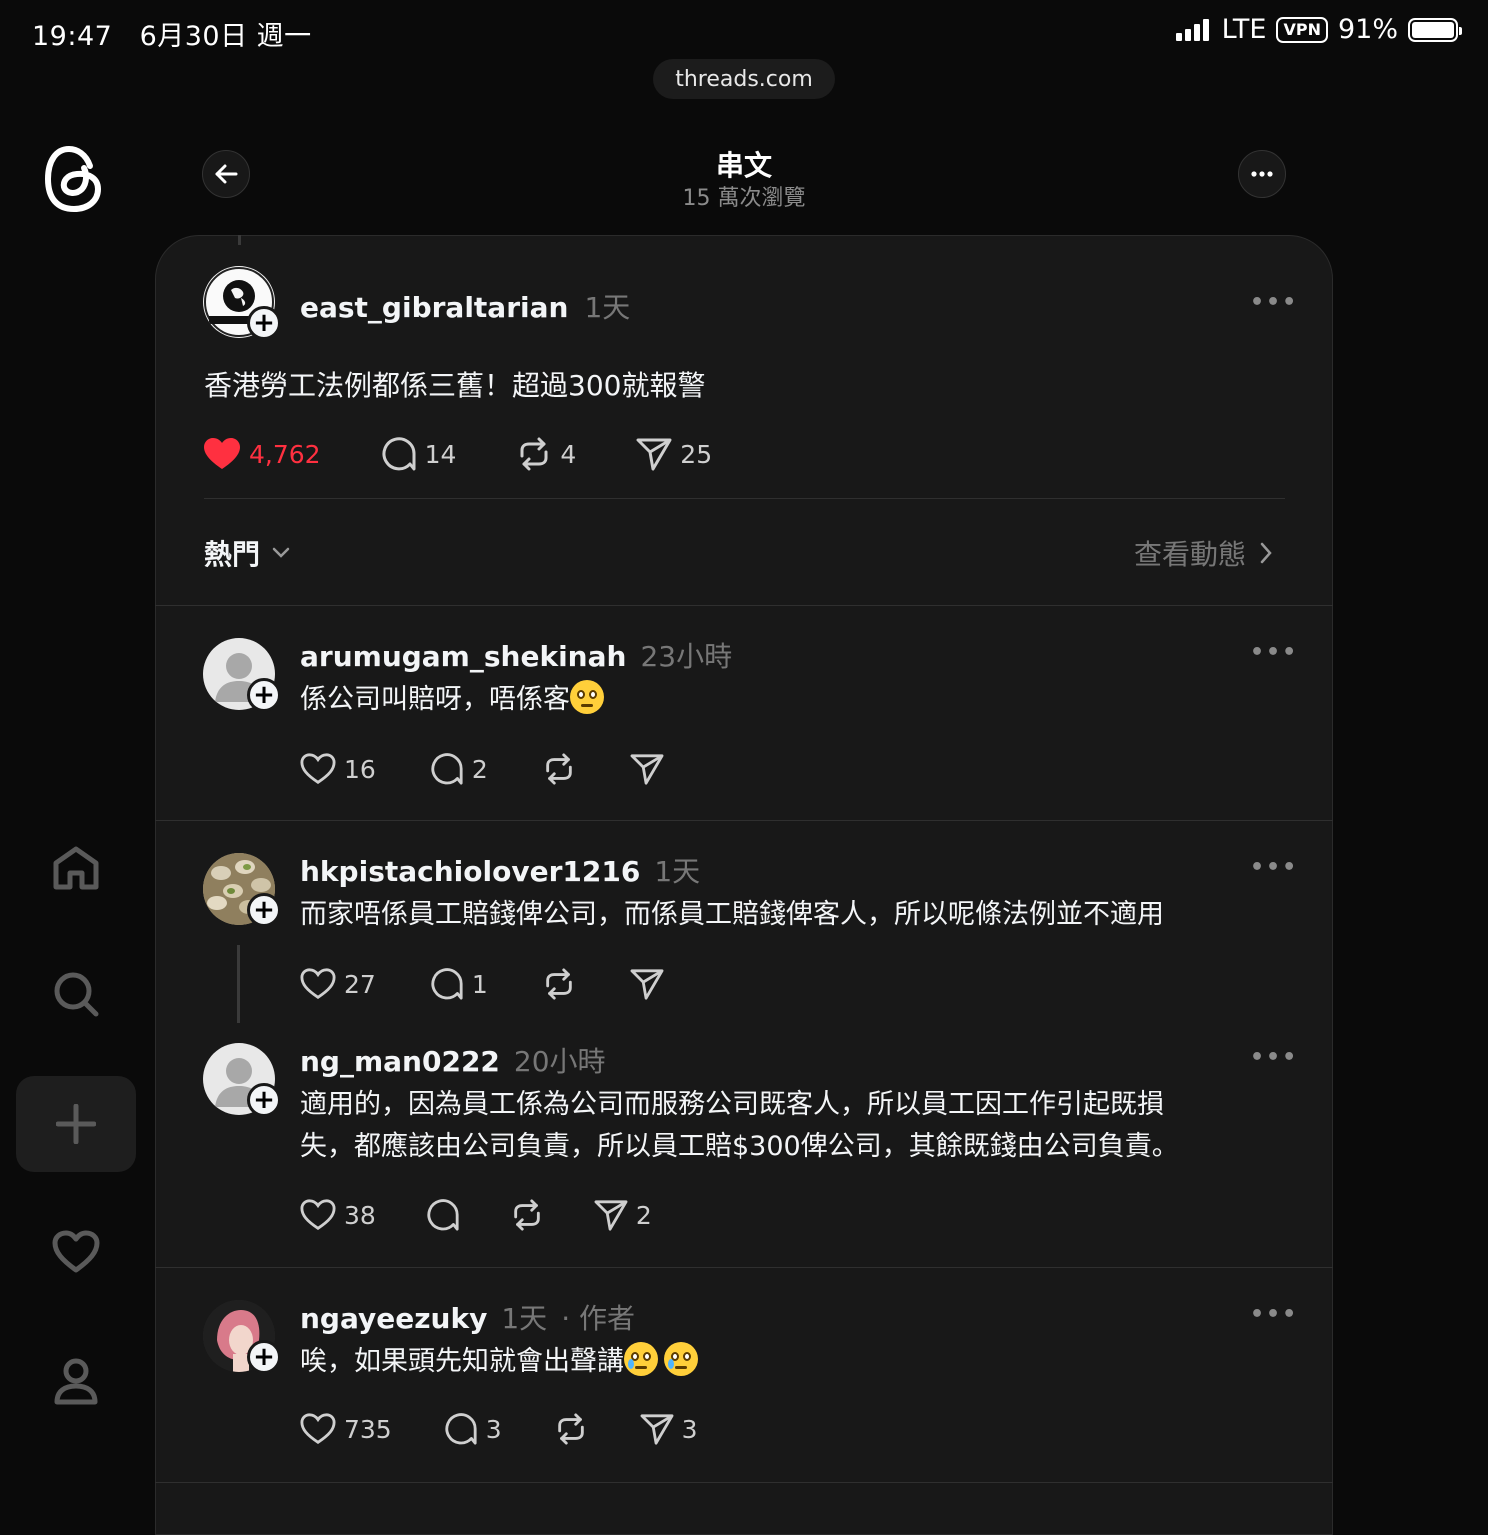 The width and height of the screenshot is (1488, 1535). I want to click on reply-actions: 735 3 3, so click(499, 1429).